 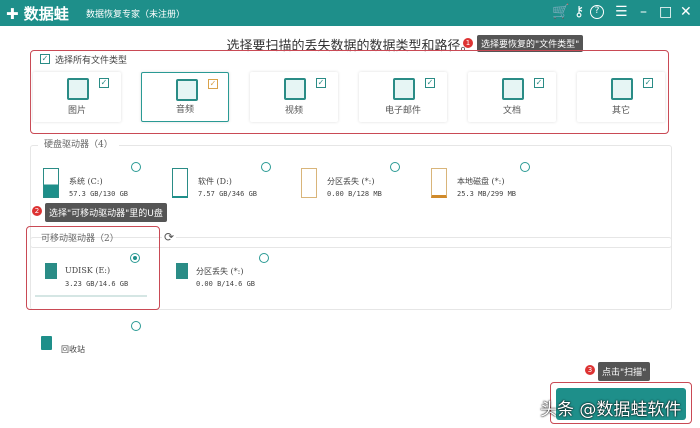 I want to click on minimize-button: –, so click(x=643, y=12).